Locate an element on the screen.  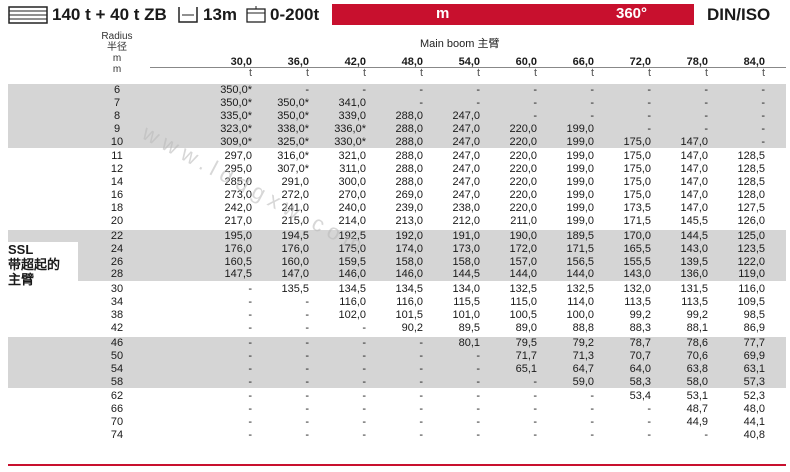
table-row: 74 - - - - - - - - - 40,8 is located at coordinates (397, 435).